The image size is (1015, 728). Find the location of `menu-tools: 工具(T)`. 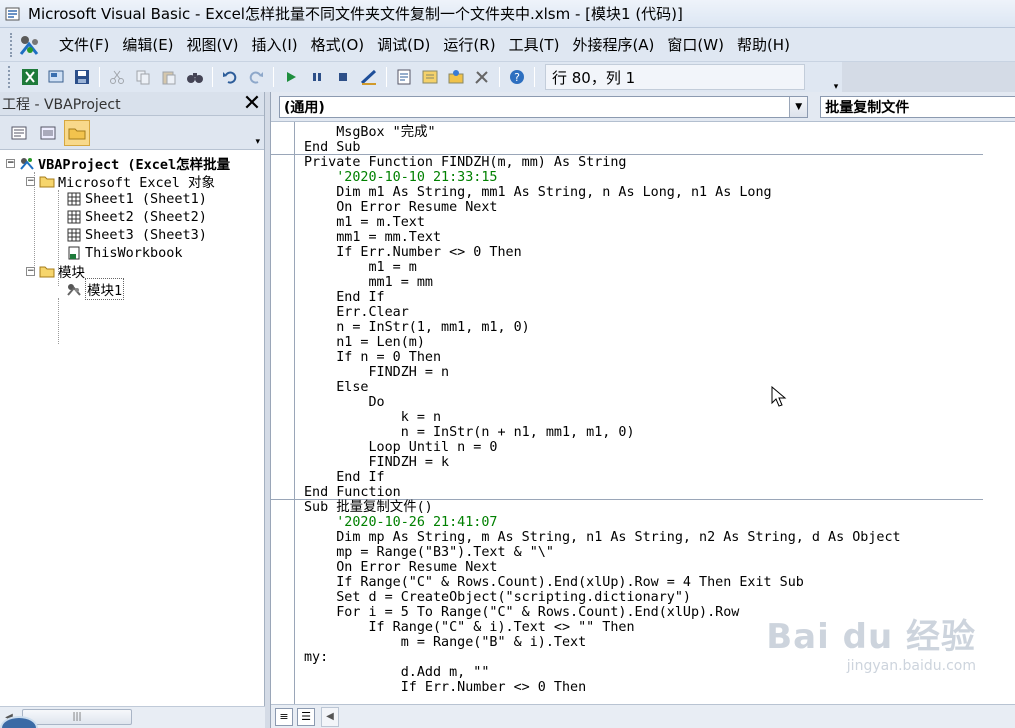

menu-tools: 工具(T) is located at coordinates (534, 45).